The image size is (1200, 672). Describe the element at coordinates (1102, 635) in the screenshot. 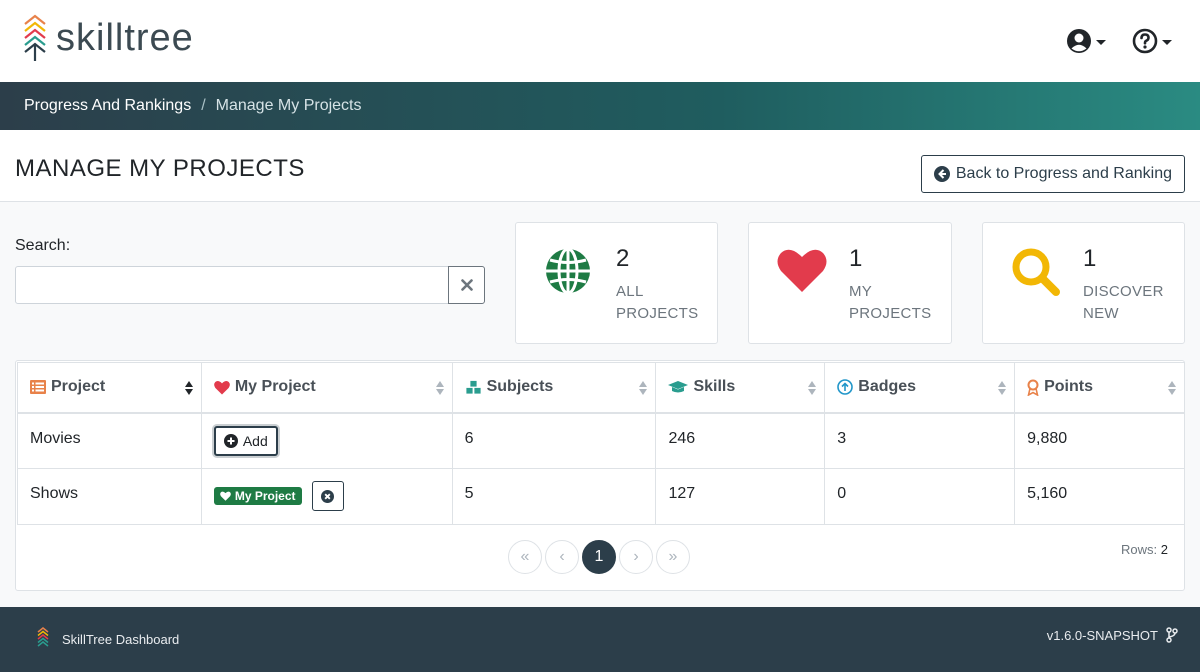

I see `version-label: v1.6.0-SNAPSHOT` at that location.